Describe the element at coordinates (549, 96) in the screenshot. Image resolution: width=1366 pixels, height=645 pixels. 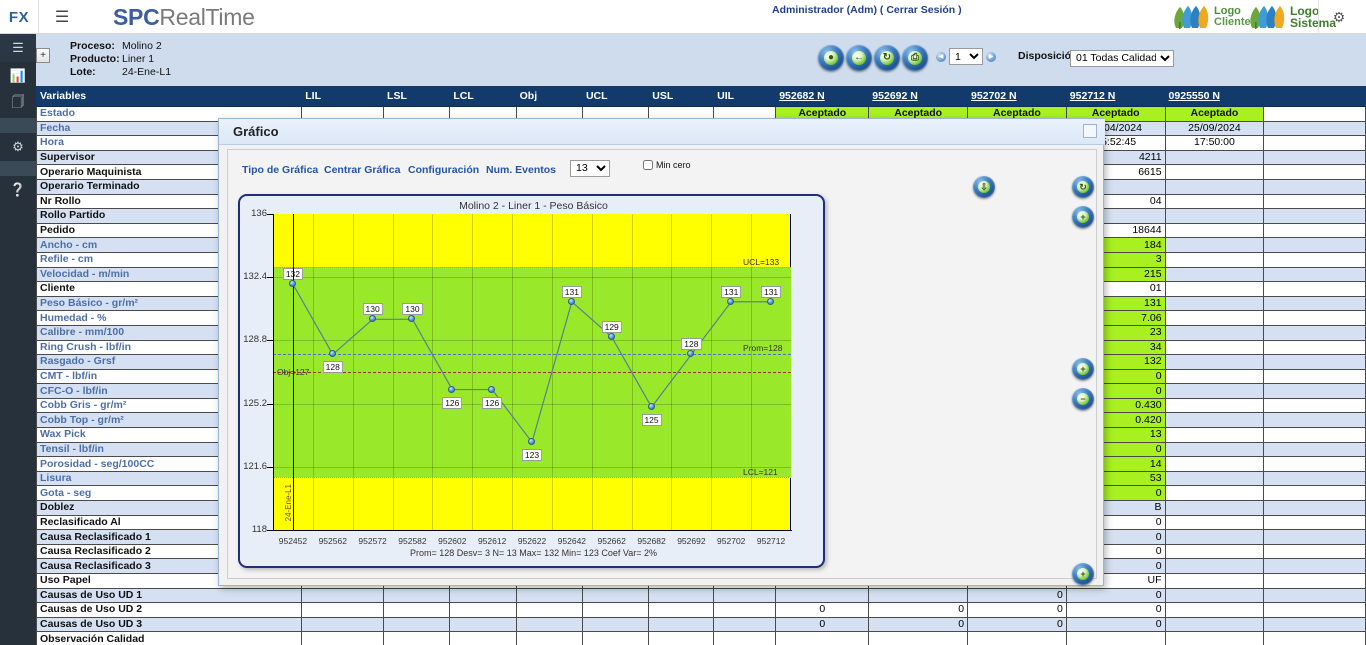
I see `col-obj: Obj` at that location.